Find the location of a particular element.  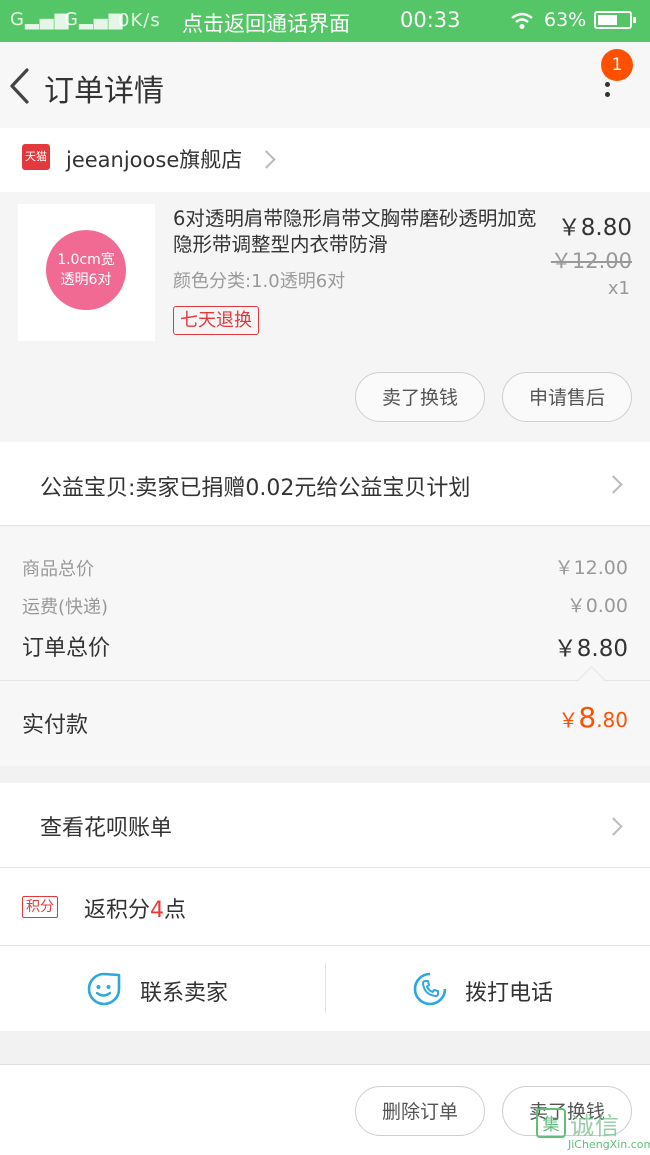

return-policy-tag: 七天退换 is located at coordinates (216, 320).